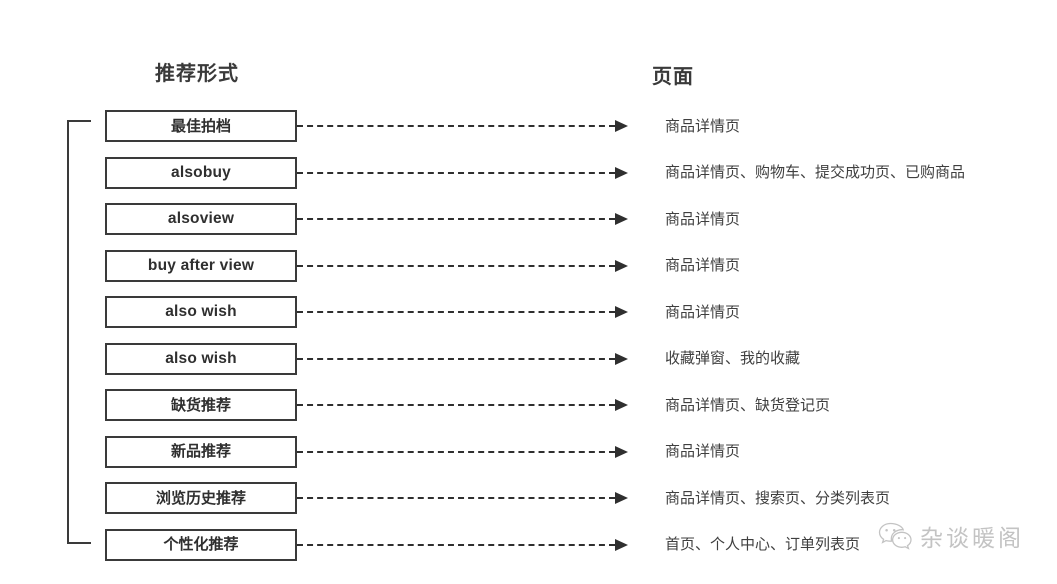  I want to click on diagram-row: 缺货推荐 商品详情页、缺货登记页, so click(528, 405).